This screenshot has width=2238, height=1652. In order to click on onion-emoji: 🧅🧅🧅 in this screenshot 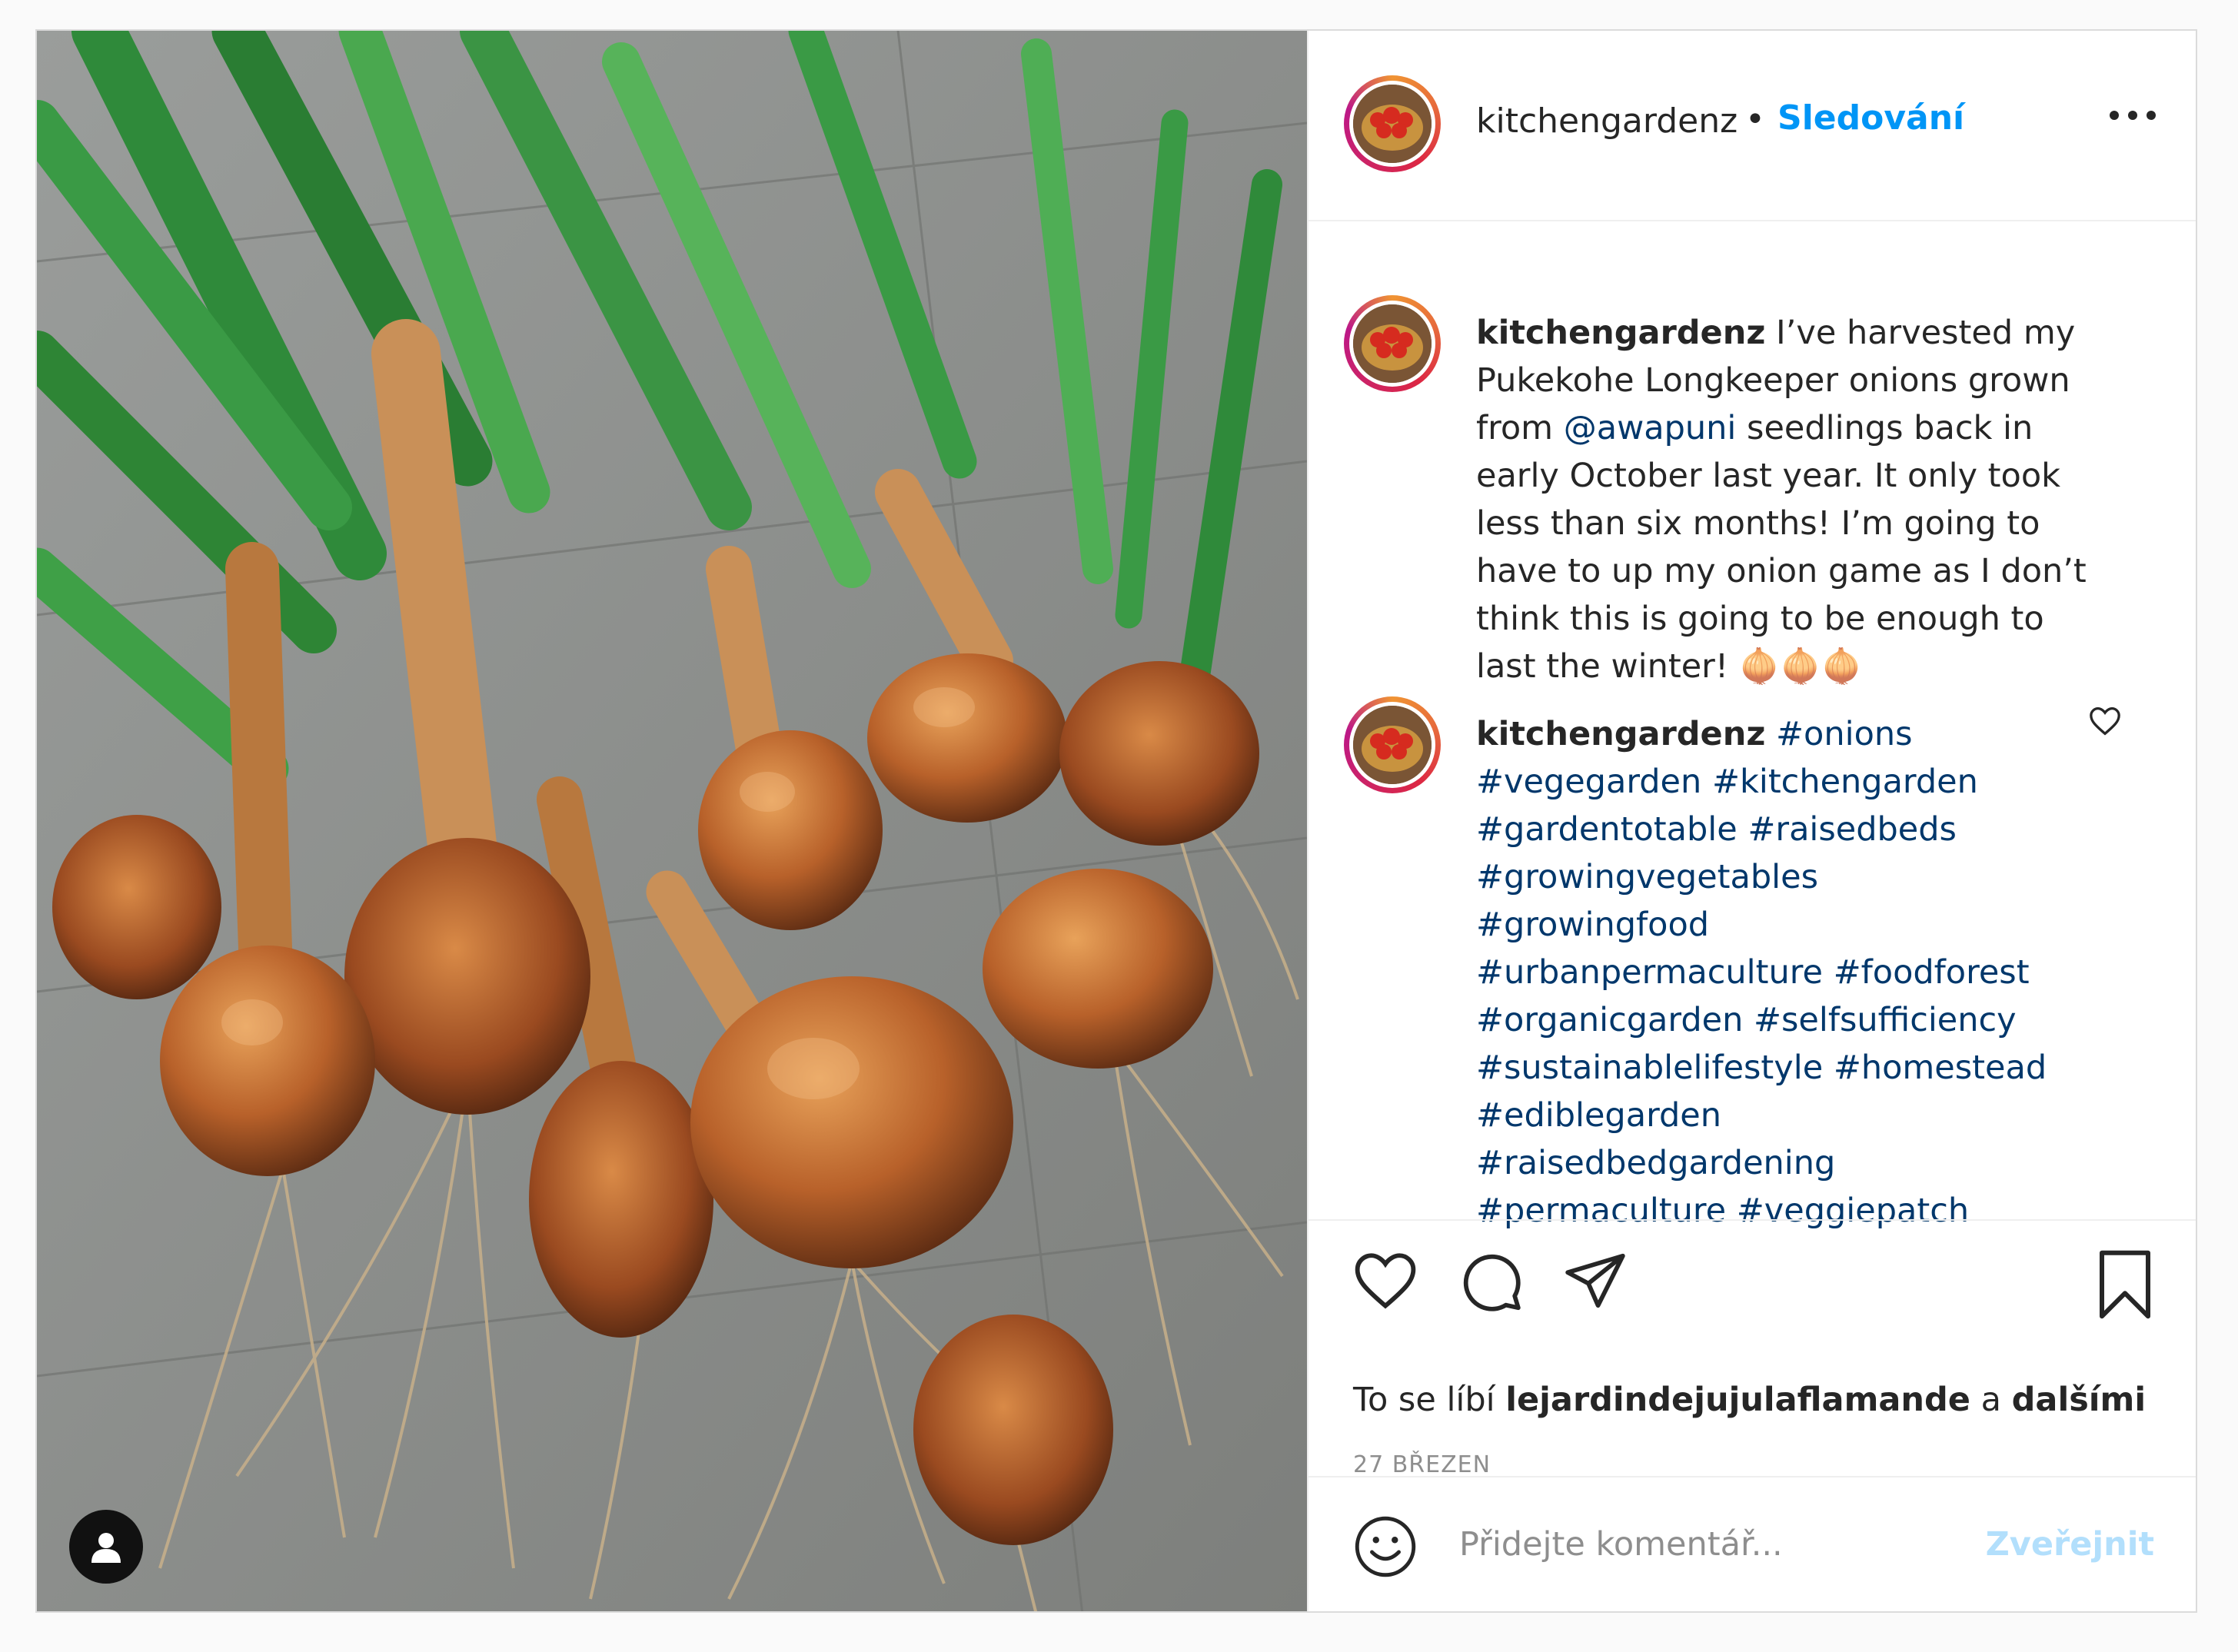, I will do `click(1800, 667)`.